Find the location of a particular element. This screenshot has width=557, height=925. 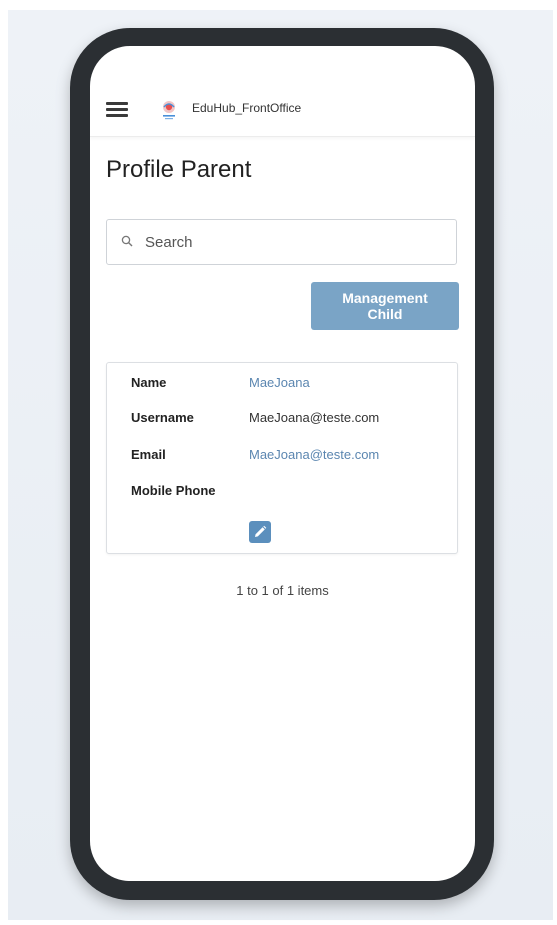

edit-profile-button is located at coordinates (260, 532).